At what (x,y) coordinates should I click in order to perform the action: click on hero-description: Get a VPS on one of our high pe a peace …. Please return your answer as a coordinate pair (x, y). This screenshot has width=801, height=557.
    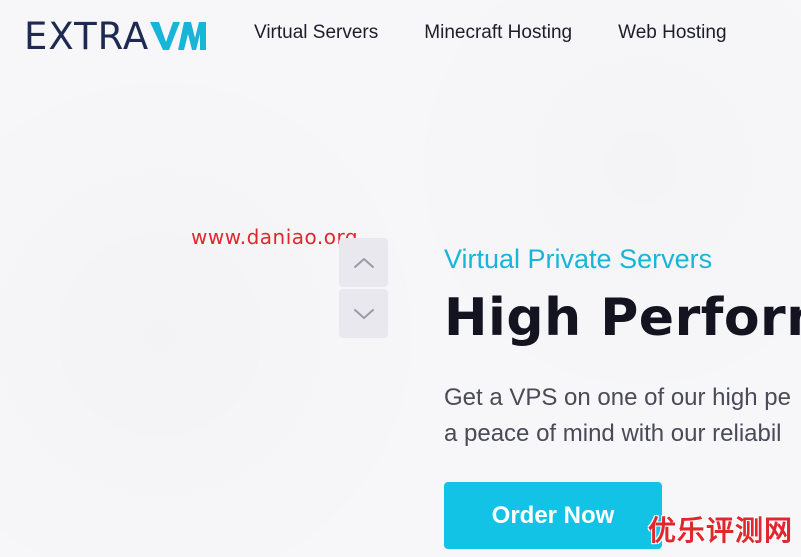
    Looking at the image, I should click on (617, 416).